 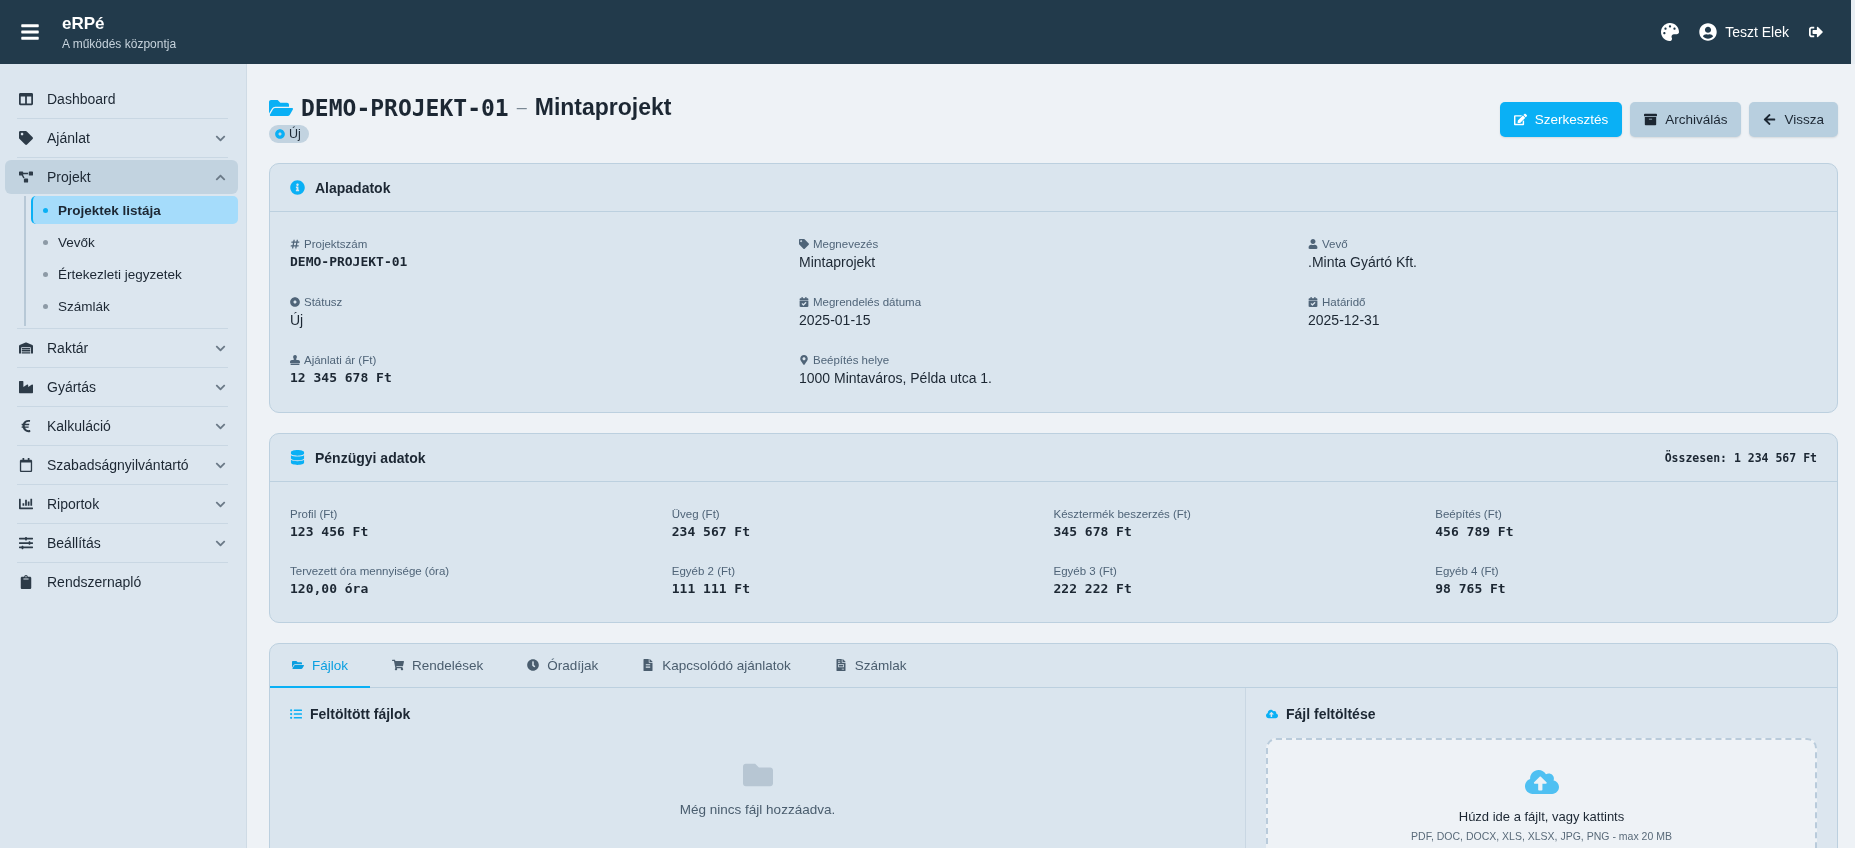 I want to click on tab: Óradíjak, so click(x=563, y=666).